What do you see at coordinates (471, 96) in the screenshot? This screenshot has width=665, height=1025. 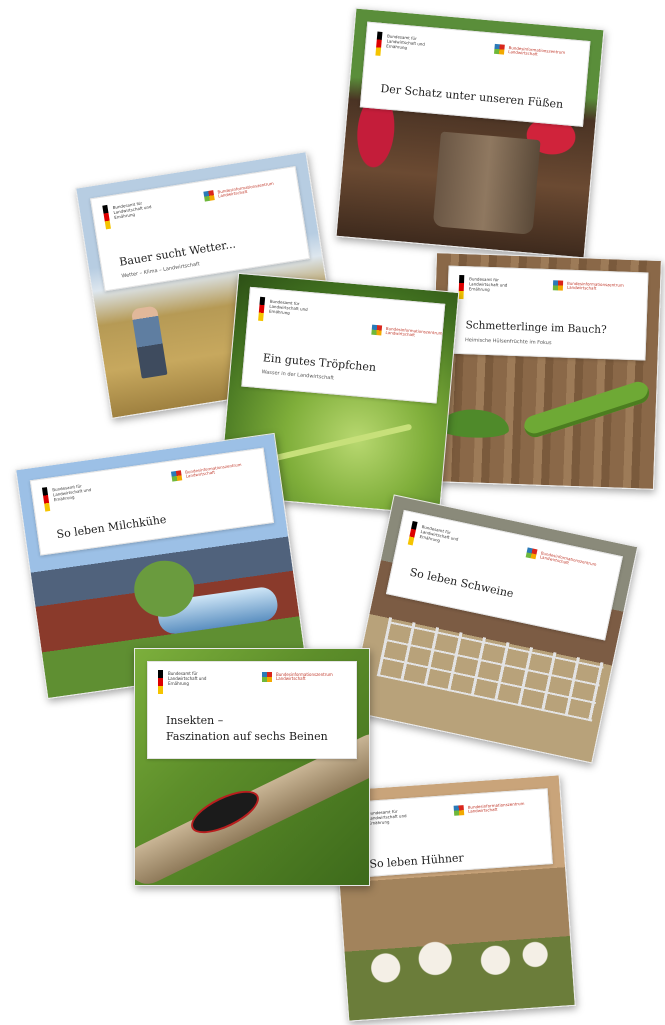 I see `card-title: Der Schatz unter unseren Füßen` at bounding box center [471, 96].